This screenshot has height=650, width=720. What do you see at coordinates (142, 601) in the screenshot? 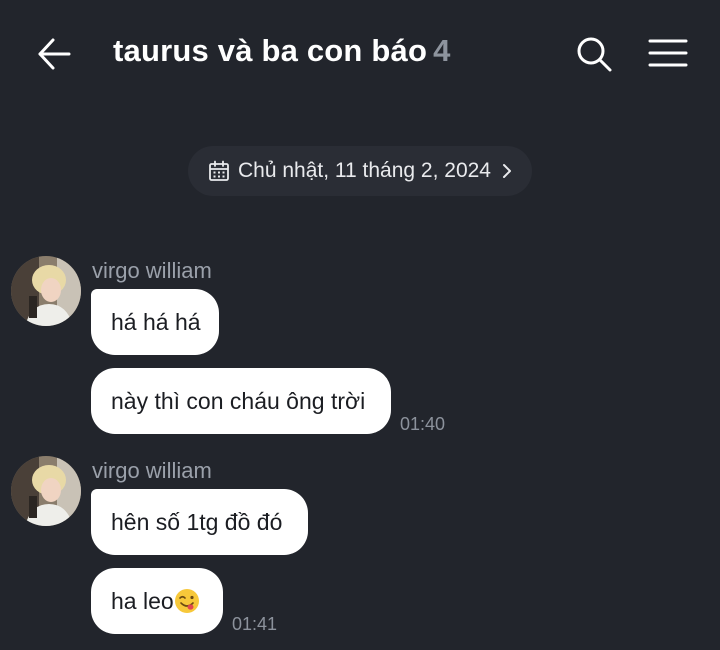
I see `message-text: ha leo` at bounding box center [142, 601].